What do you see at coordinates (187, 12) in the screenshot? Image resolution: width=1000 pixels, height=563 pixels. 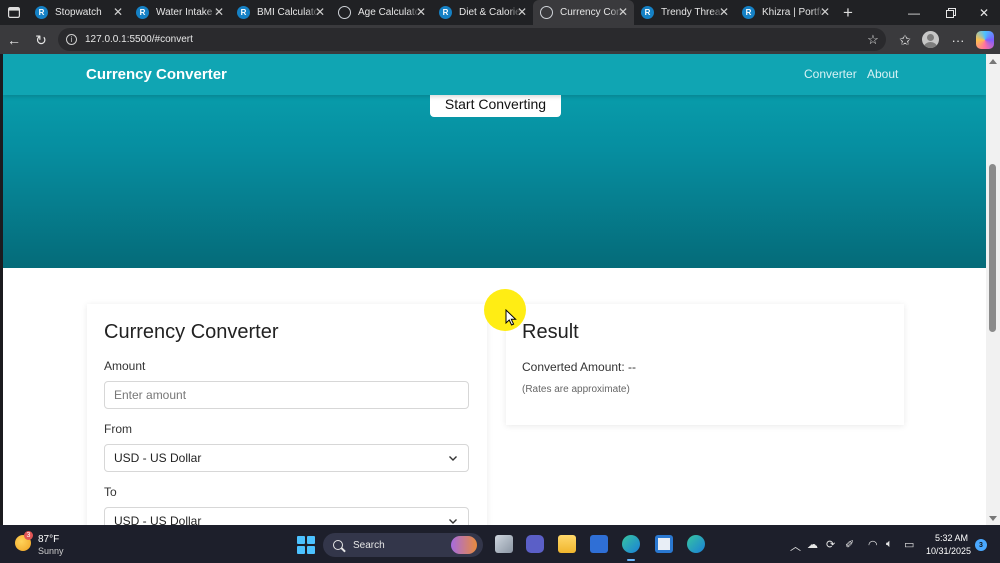 I see `tab-label: Water Intake C` at bounding box center [187, 12].